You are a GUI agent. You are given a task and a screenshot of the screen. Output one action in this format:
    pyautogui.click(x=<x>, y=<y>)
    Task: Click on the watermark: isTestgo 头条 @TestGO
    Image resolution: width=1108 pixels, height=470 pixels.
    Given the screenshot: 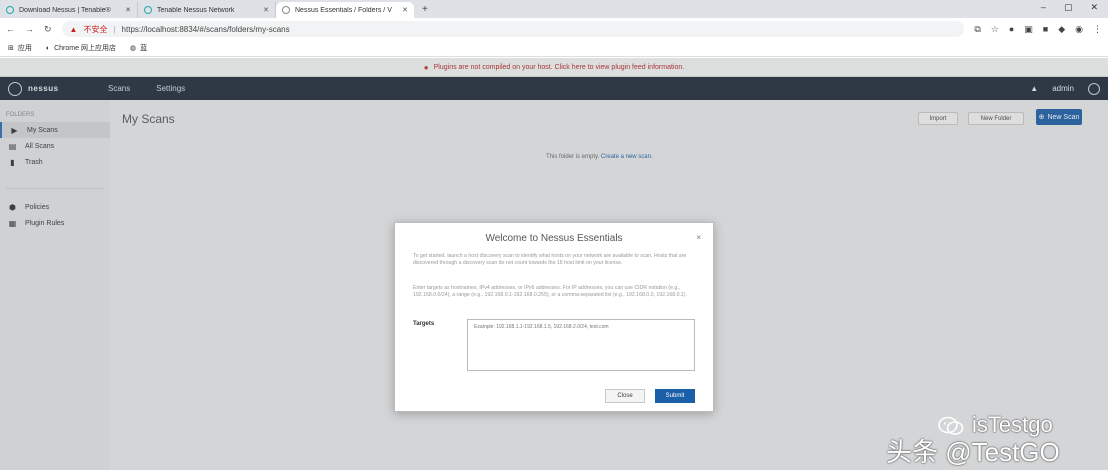 What is the action you would take?
    pyautogui.click(x=991, y=438)
    